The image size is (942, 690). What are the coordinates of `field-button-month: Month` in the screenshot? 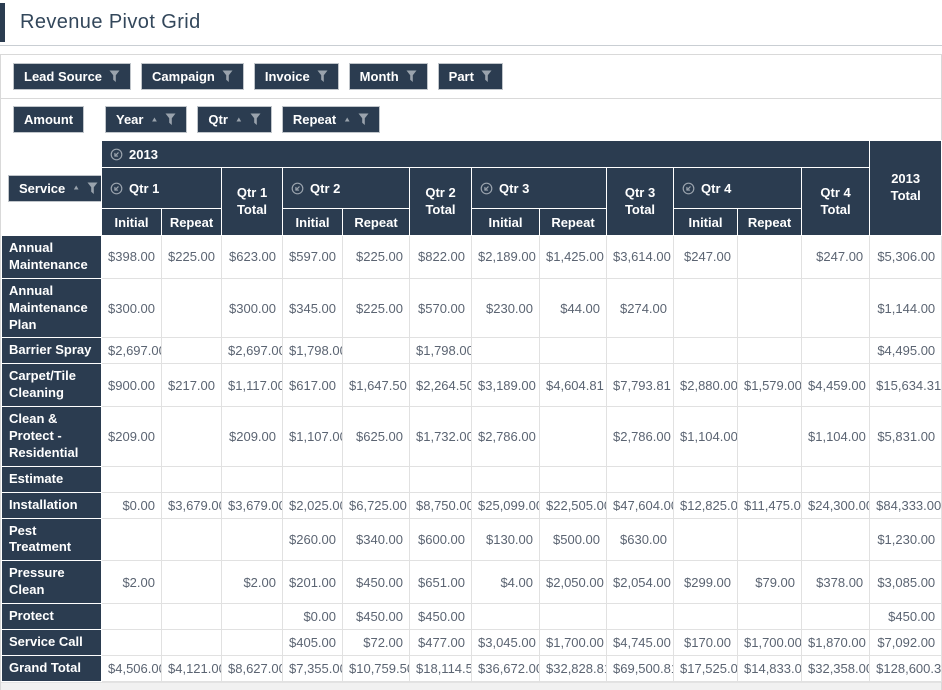 It's located at (388, 76).